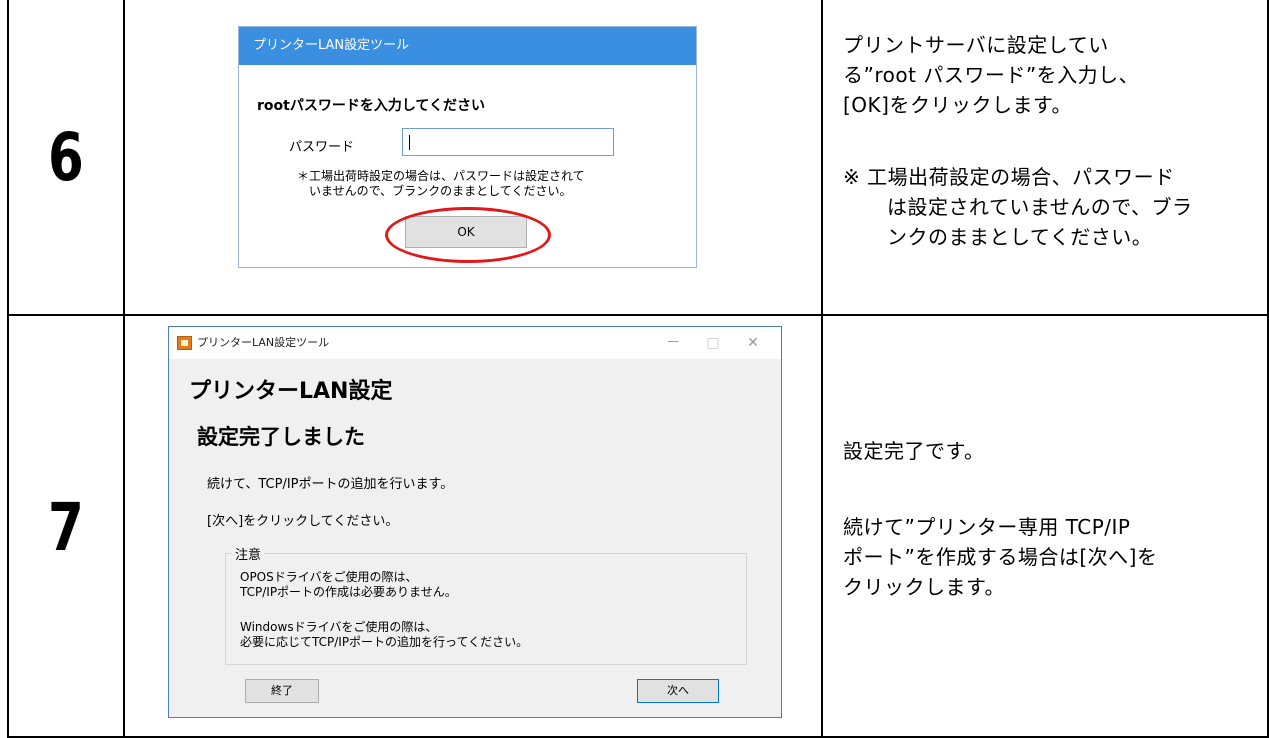  What do you see at coordinates (467, 46) in the screenshot?
I see `dialog-title: プリンターLAN設定ツール` at bounding box center [467, 46].